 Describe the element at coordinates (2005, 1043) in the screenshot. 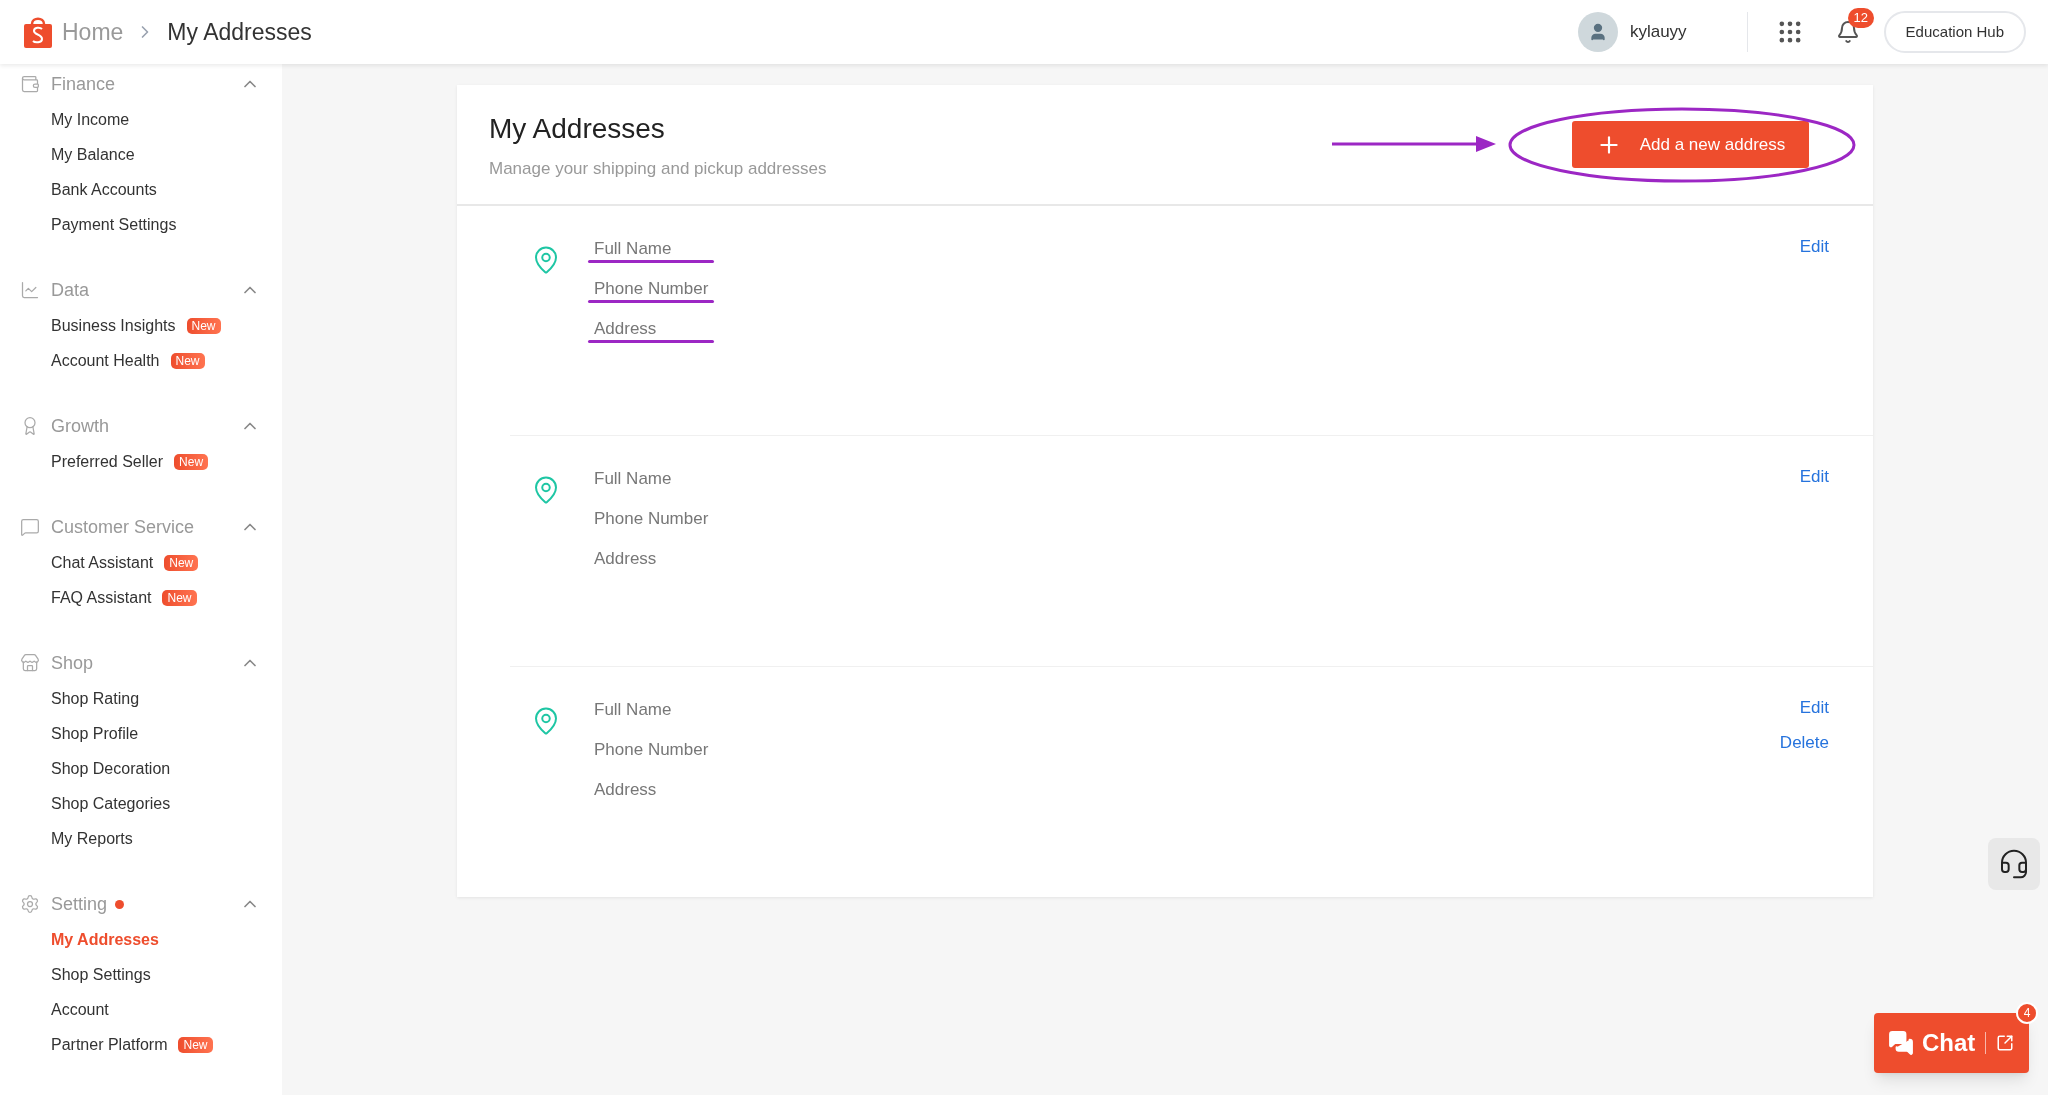

I see `pop-out-icon` at that location.